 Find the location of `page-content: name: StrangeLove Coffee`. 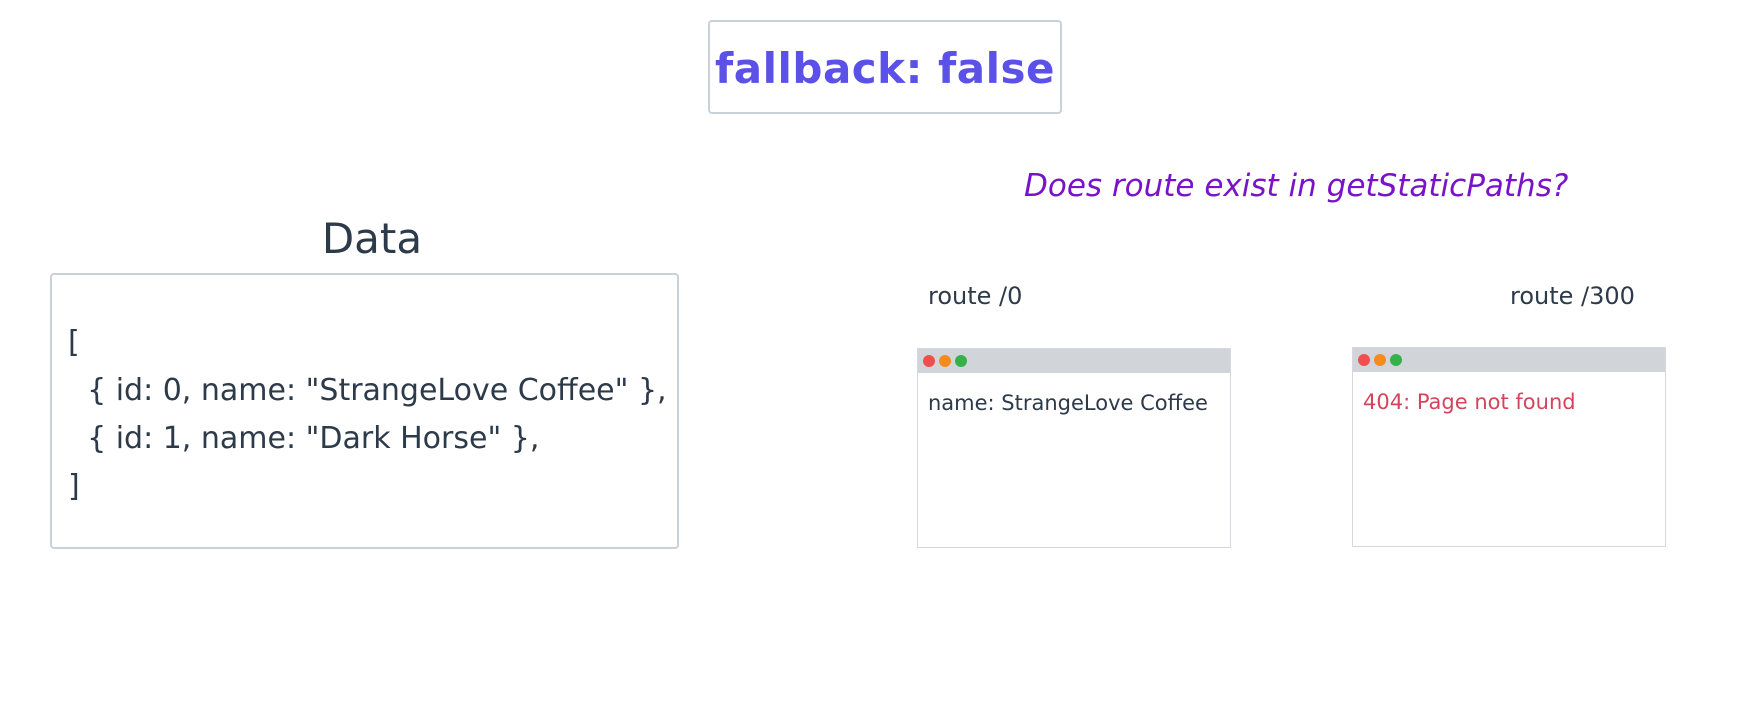

page-content: name: StrangeLove Coffee is located at coordinates (1068, 403).